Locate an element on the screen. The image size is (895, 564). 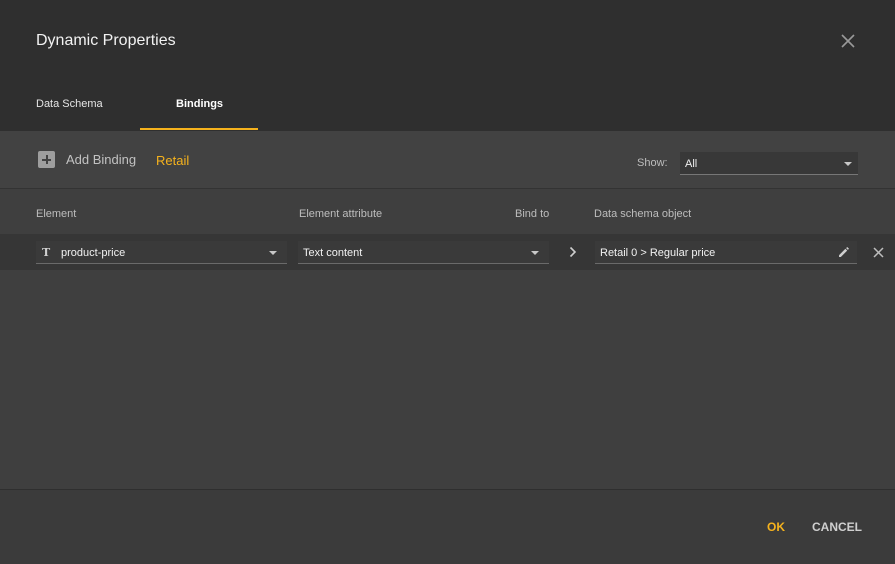
column-header-element-attribute: Element attribute is located at coordinates (341, 214).